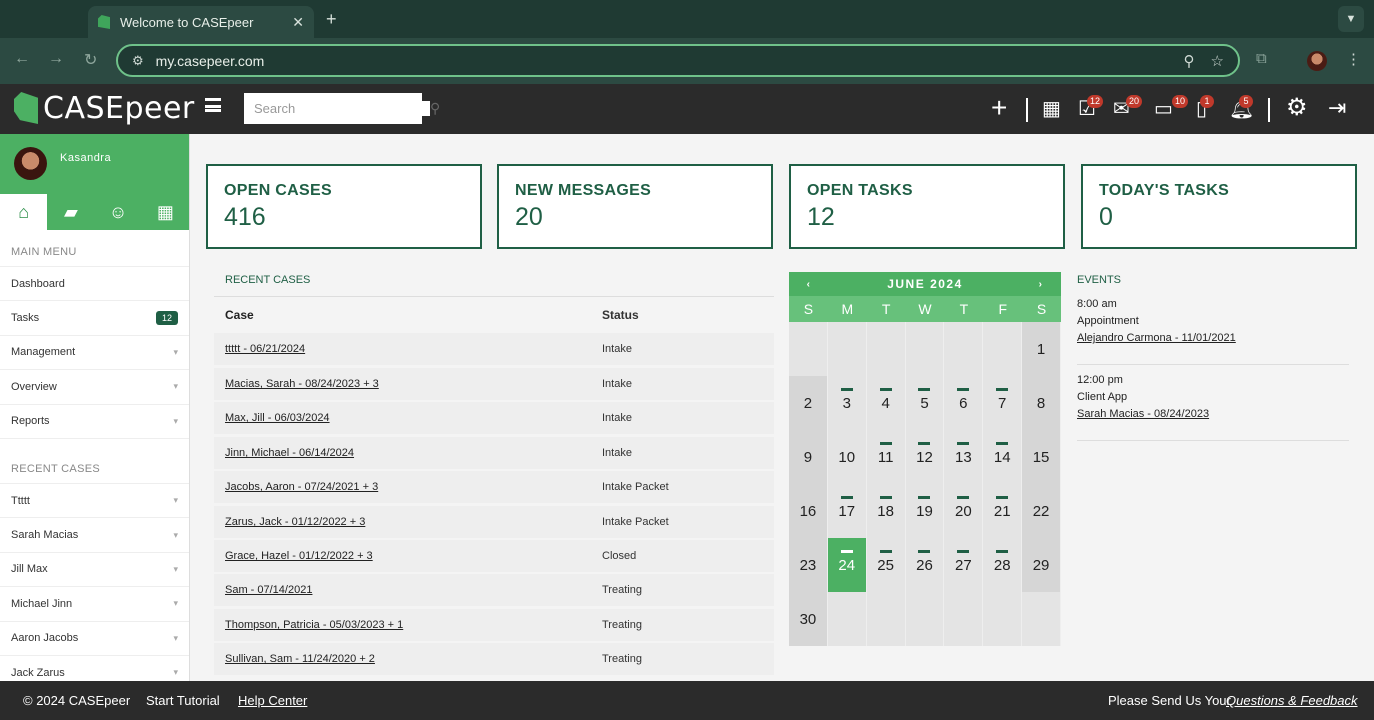 The height and width of the screenshot is (720, 1374). What do you see at coordinates (1041, 565) in the screenshot?
I see `calendar-day: 29` at bounding box center [1041, 565].